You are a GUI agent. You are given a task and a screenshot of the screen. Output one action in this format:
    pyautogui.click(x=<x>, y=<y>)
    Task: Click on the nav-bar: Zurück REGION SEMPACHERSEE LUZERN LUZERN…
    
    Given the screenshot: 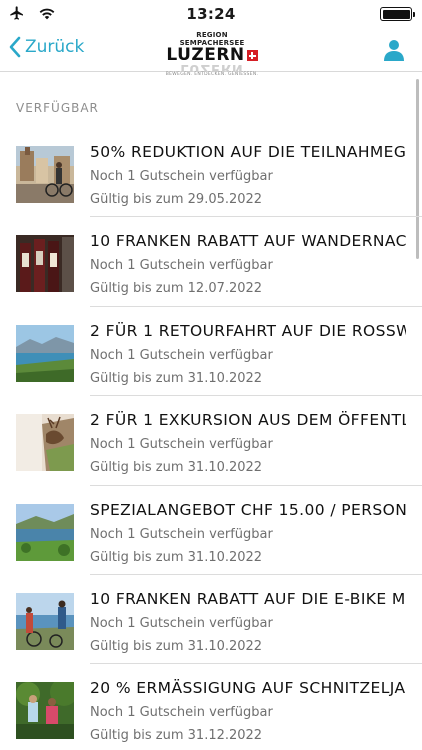 What is the action you would take?
    pyautogui.click(x=211, y=52)
    